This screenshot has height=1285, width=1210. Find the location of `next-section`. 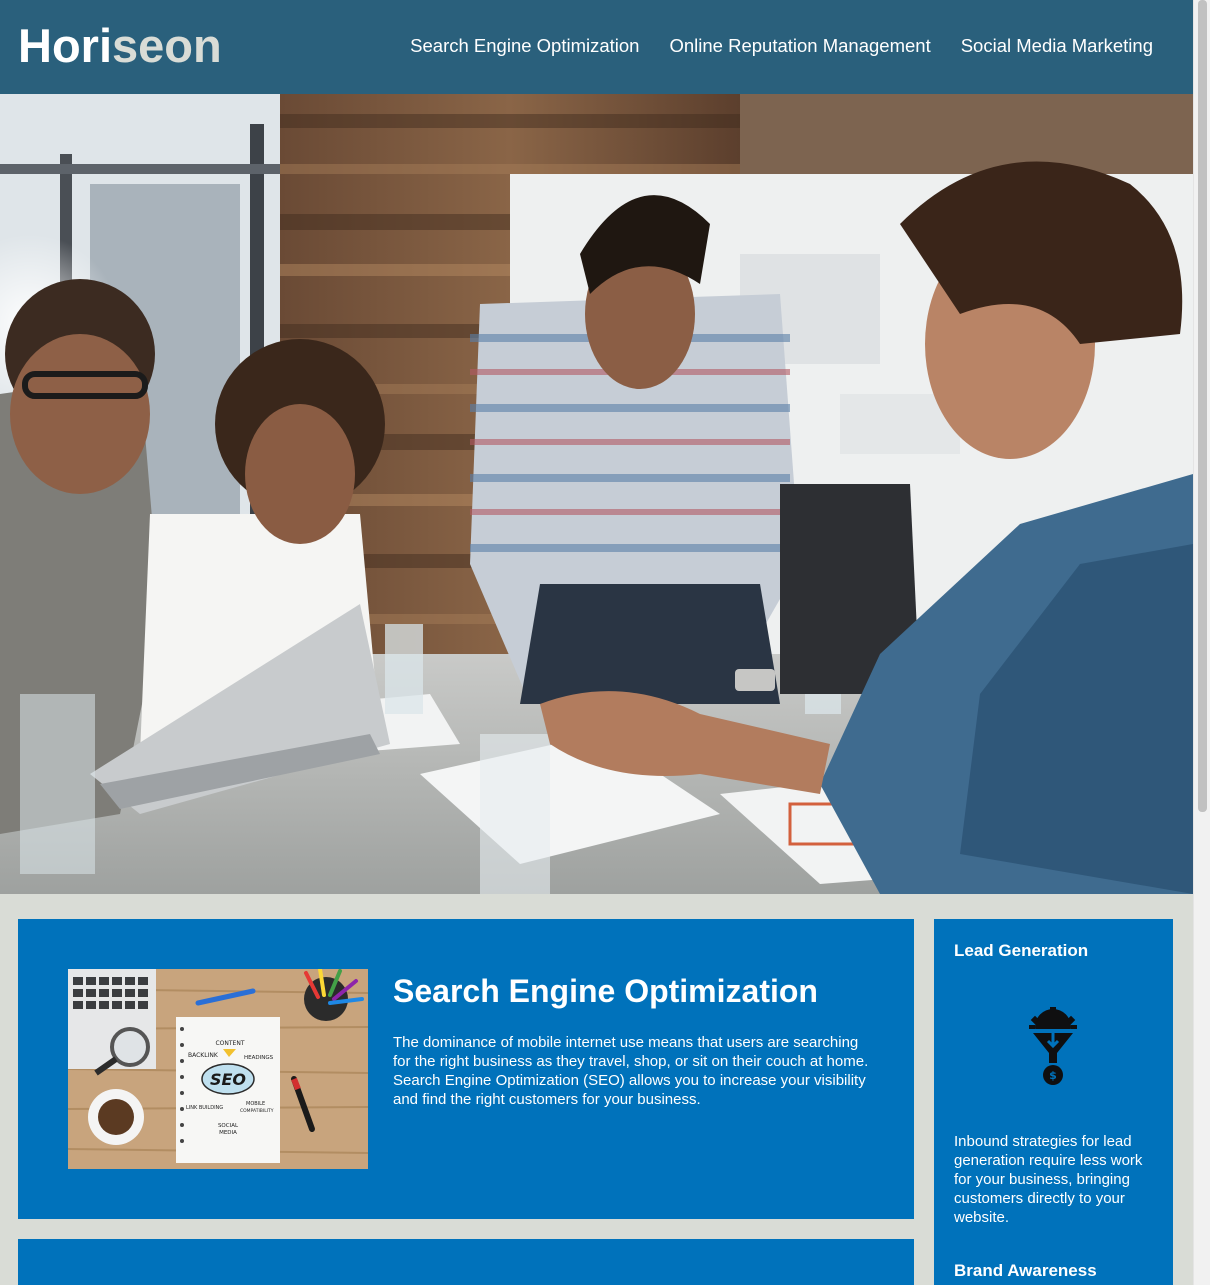

next-section is located at coordinates (466, 1262).